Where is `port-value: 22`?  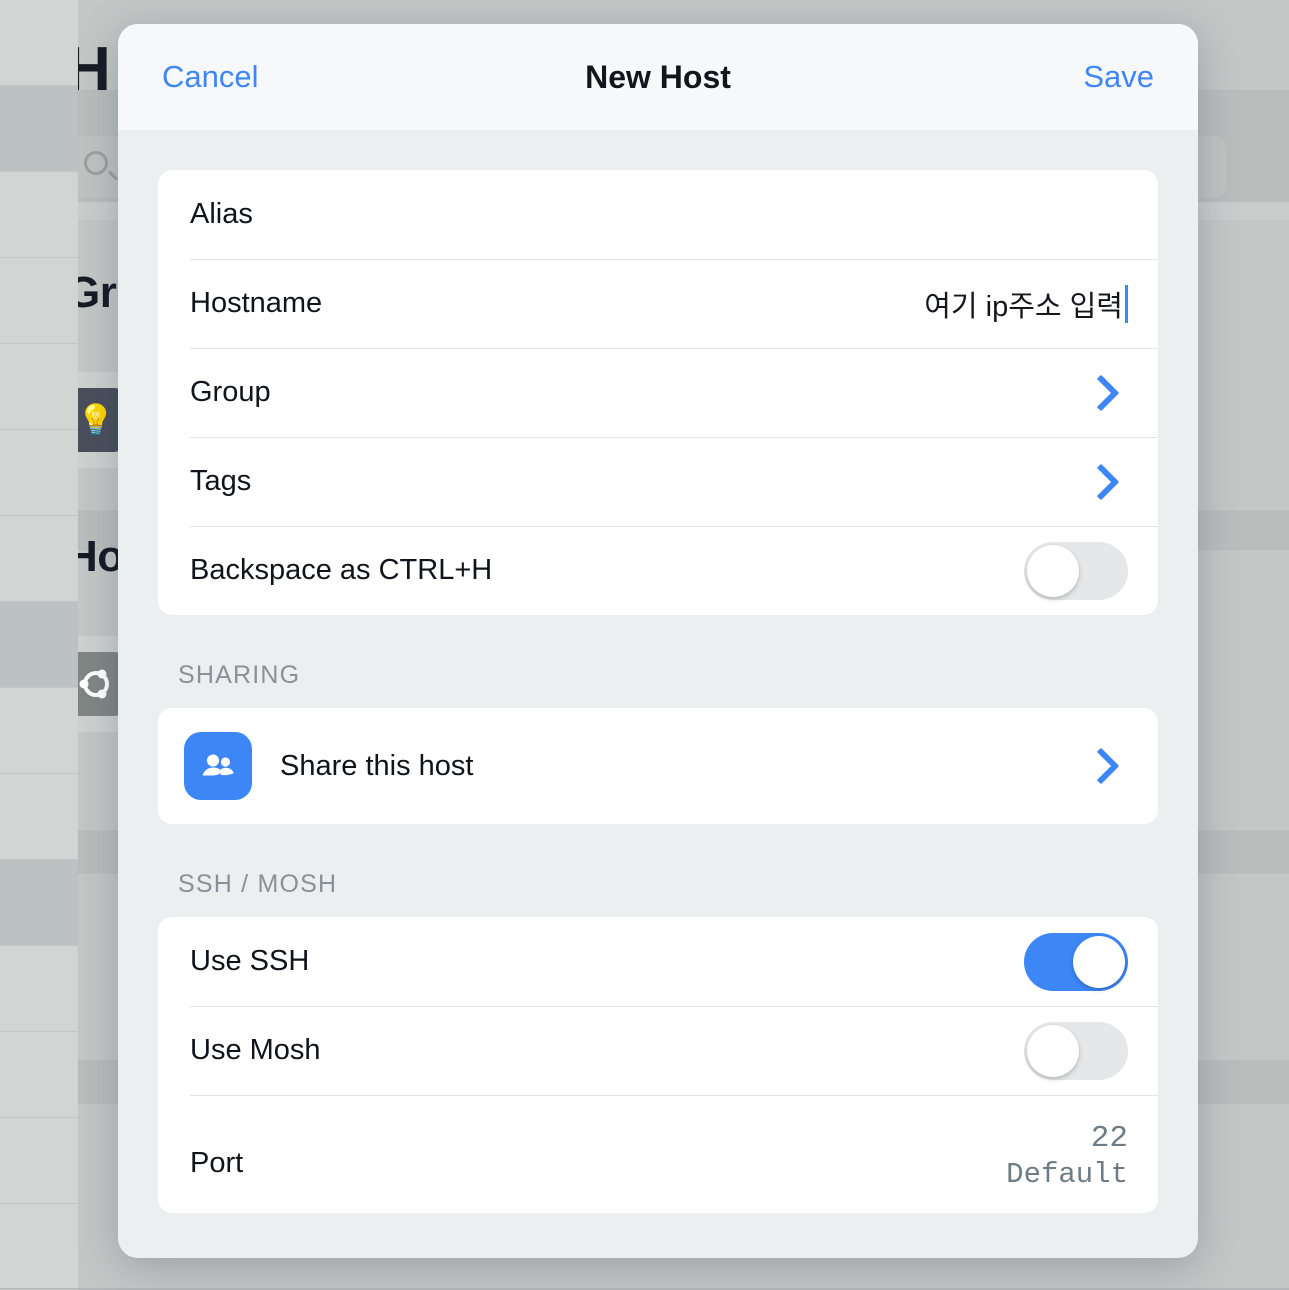 port-value: 22 is located at coordinates (659, 1139).